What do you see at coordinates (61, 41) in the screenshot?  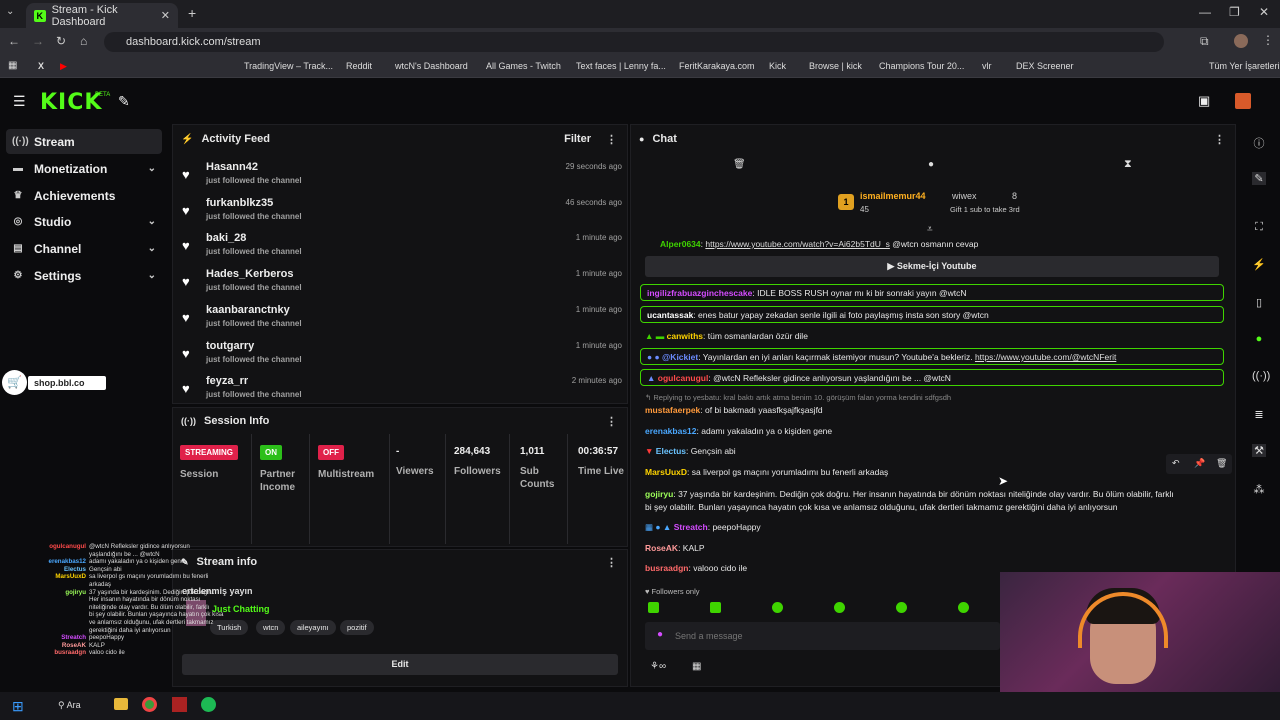 I see `reload-icon: ↻` at bounding box center [61, 41].